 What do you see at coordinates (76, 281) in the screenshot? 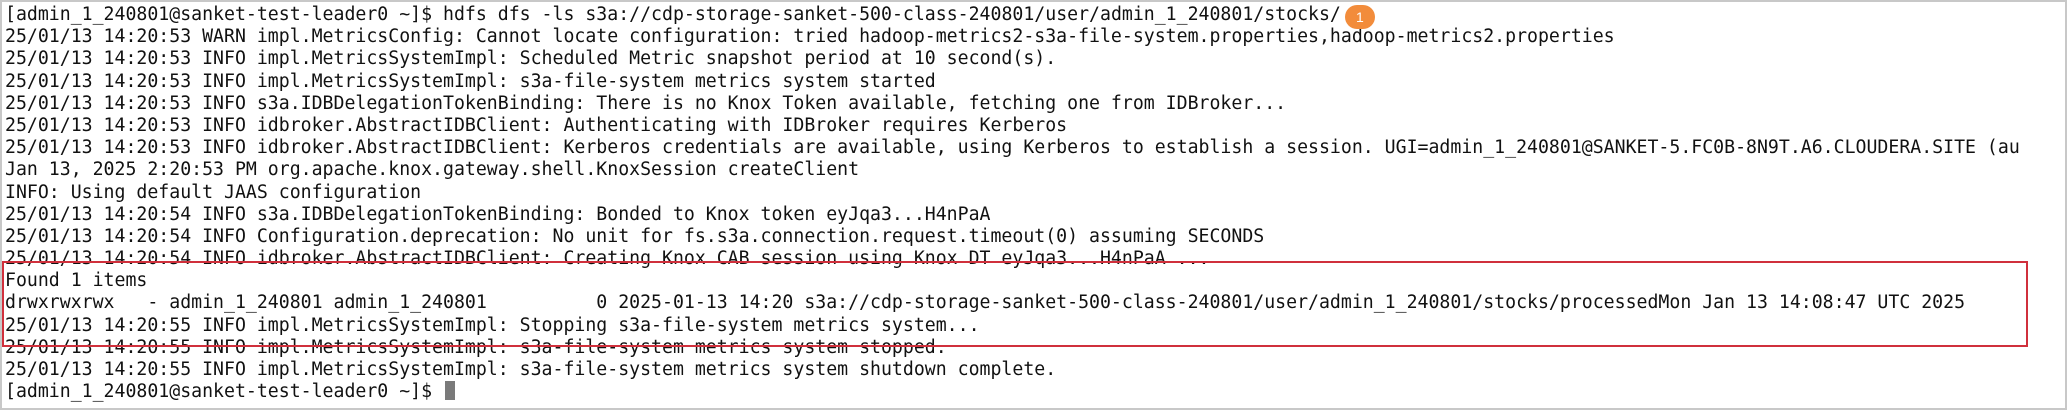
I see `result-count-line: Found 1 items` at bounding box center [76, 281].